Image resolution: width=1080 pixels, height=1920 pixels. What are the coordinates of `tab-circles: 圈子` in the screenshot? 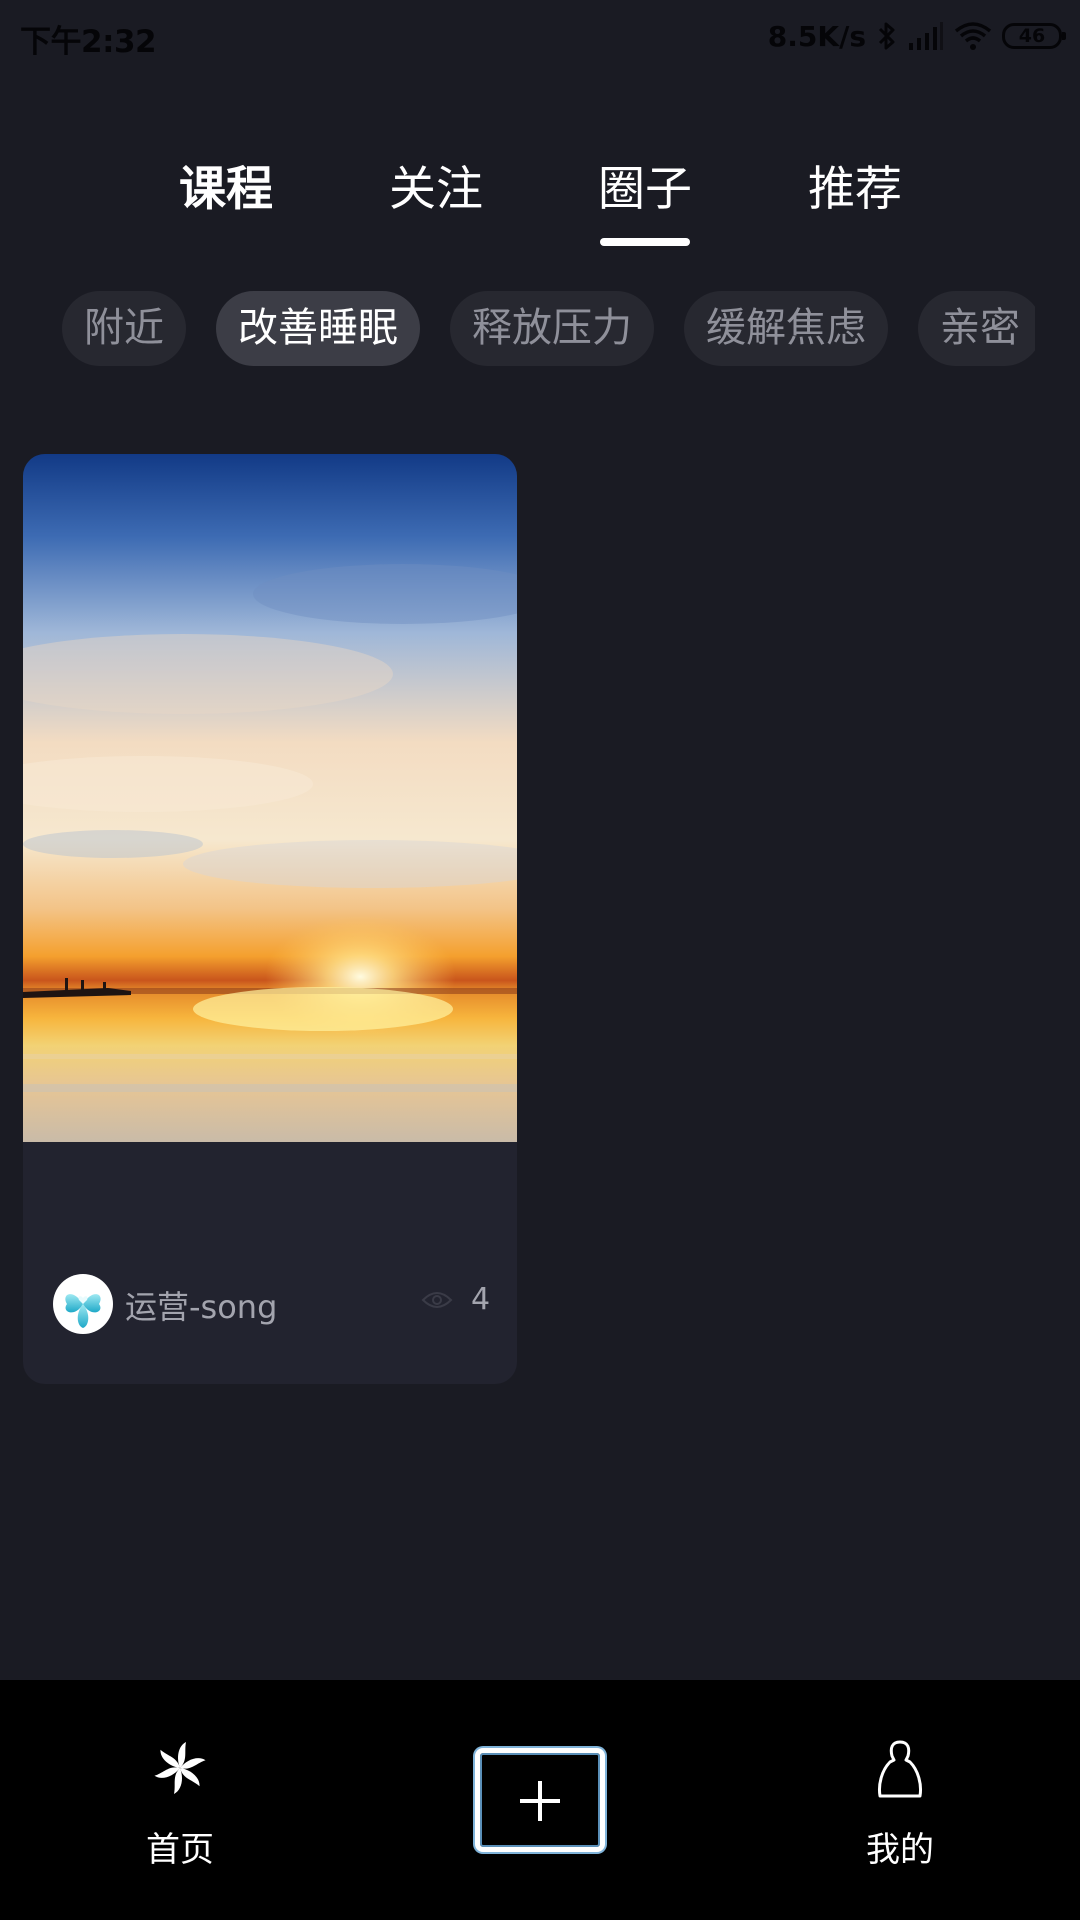 It's located at (645, 184).